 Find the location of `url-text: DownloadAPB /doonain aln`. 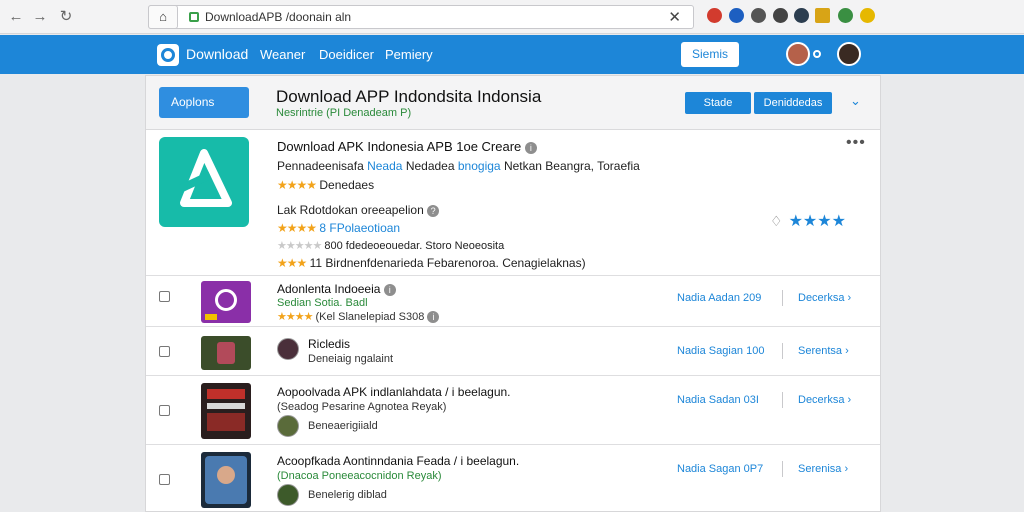

url-text: DownloadAPB /doonain aln is located at coordinates (278, 17).